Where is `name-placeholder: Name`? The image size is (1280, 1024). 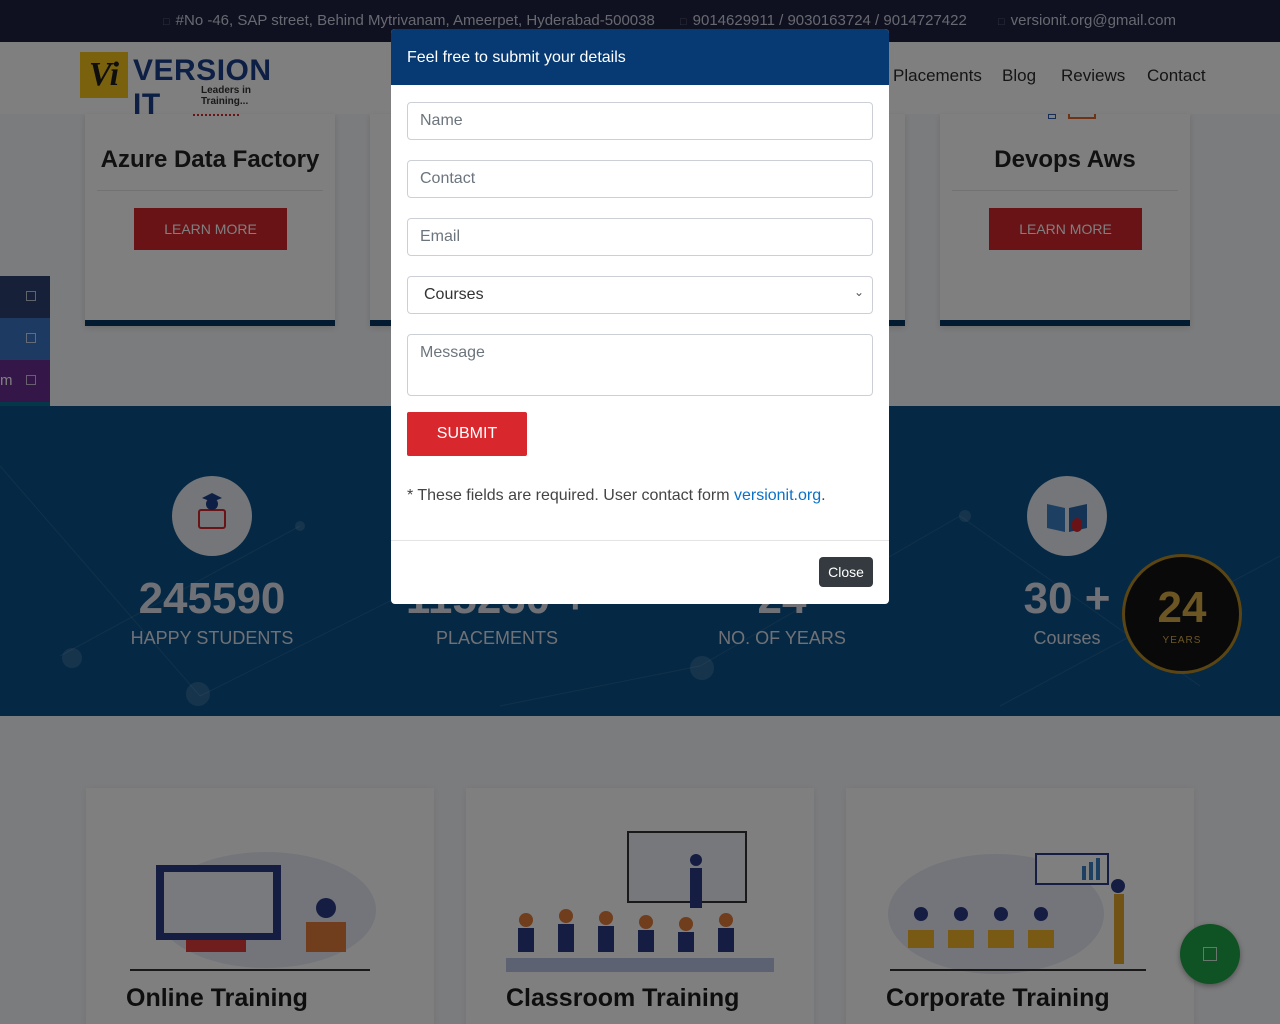 name-placeholder: Name is located at coordinates (441, 120).